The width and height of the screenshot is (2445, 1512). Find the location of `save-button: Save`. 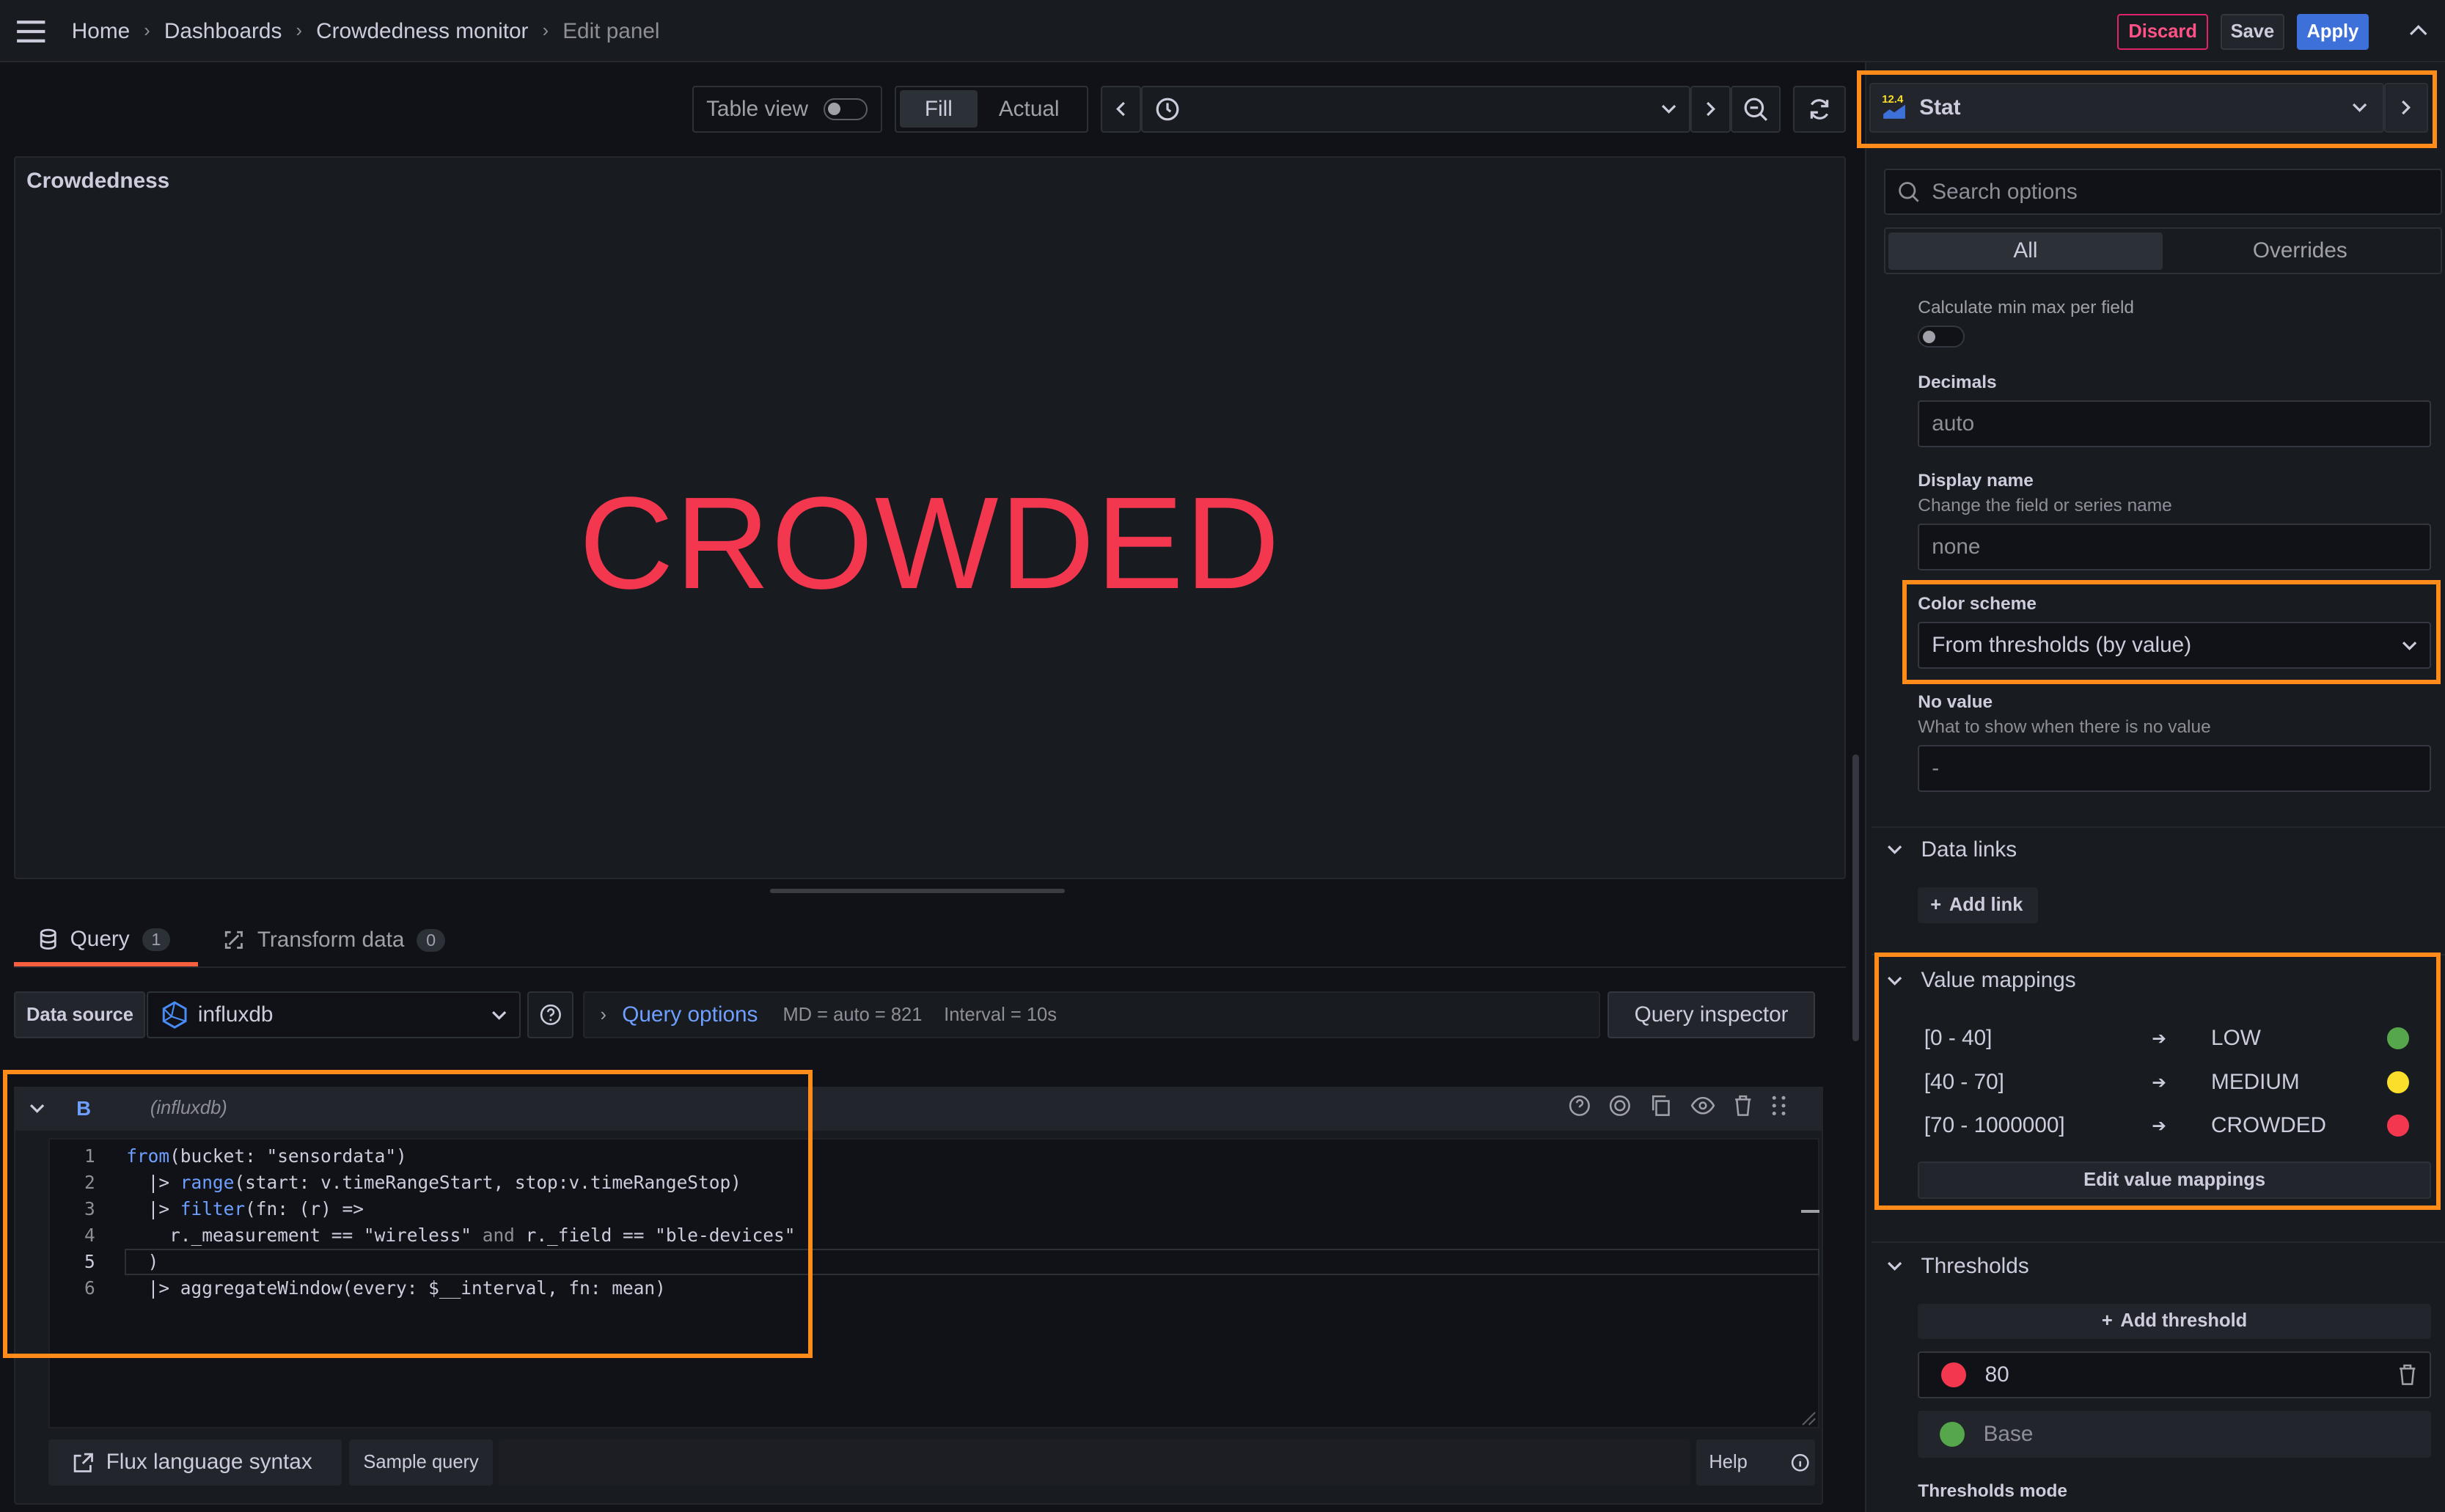

save-button: Save is located at coordinates (2252, 32).